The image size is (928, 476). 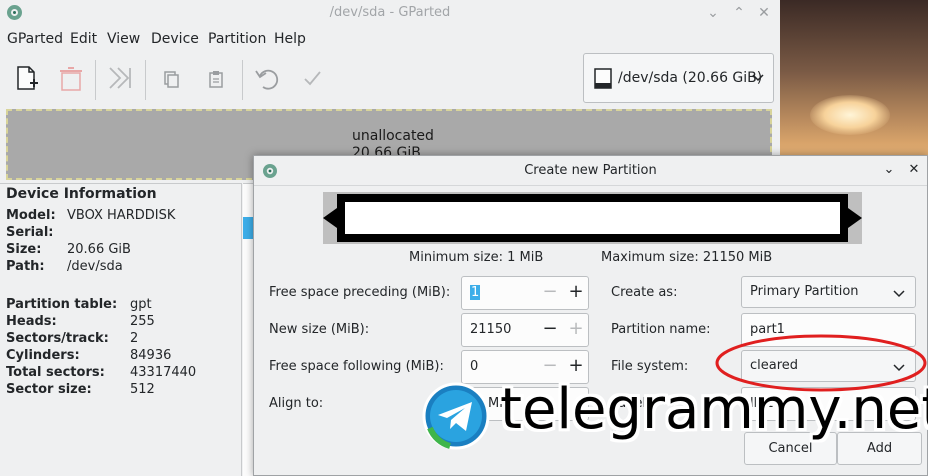 I want to click on info-row: Heads: 255, so click(x=121, y=323).